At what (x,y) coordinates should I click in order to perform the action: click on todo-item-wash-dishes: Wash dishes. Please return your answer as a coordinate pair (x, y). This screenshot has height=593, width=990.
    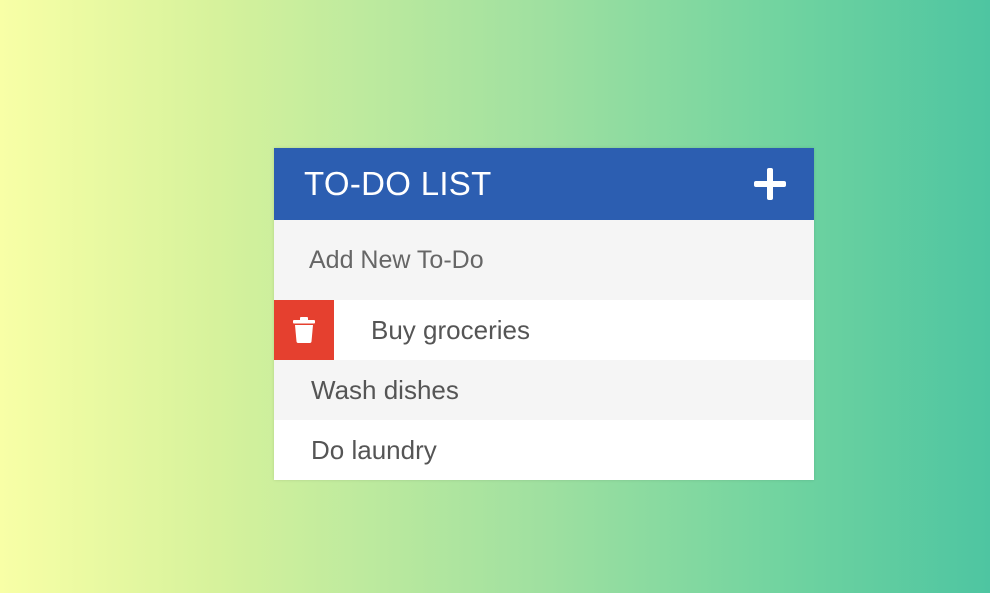
    Looking at the image, I should click on (544, 390).